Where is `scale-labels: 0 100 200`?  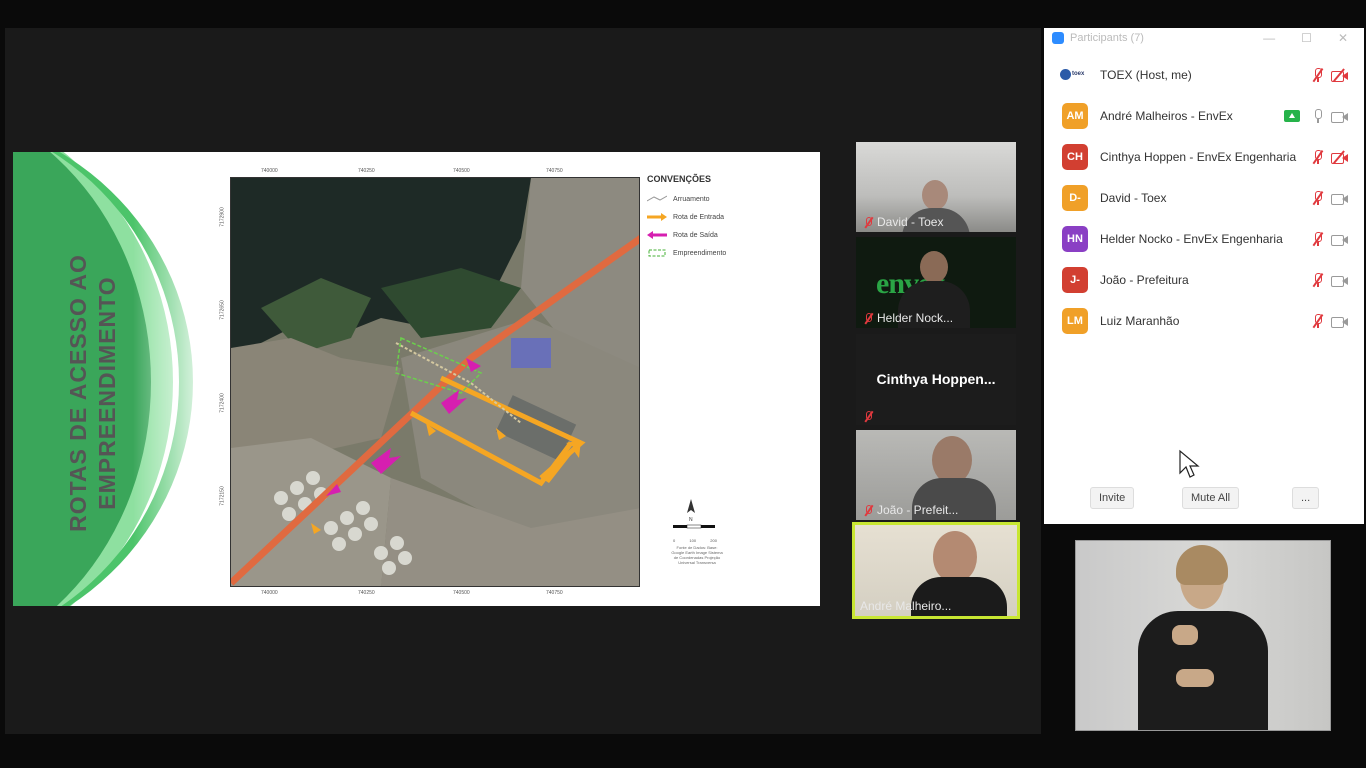 scale-labels: 0 100 200 is located at coordinates (695, 540).